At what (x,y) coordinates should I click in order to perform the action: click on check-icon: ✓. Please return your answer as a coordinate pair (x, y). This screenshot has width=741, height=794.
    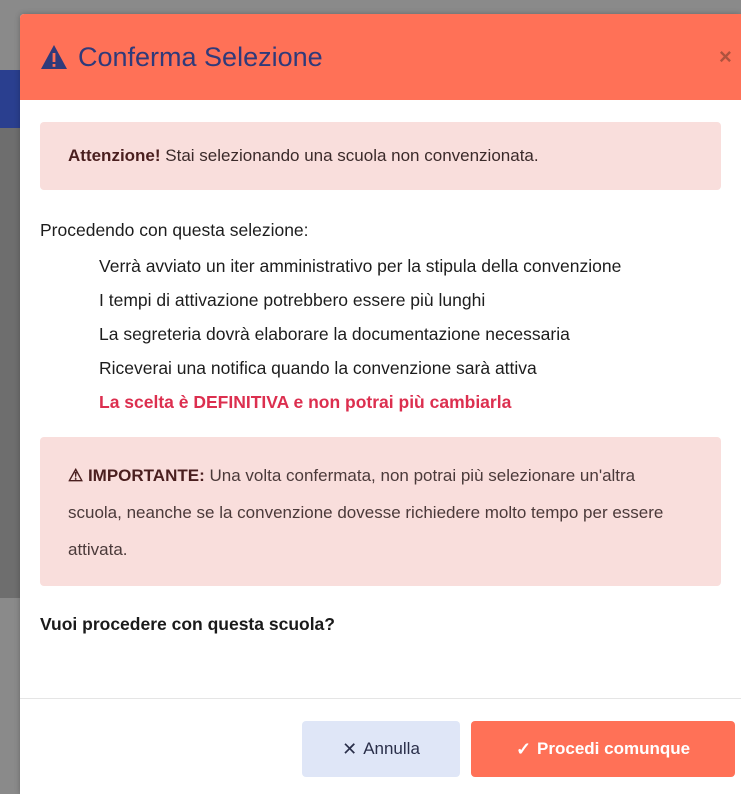
    Looking at the image, I should click on (523, 748).